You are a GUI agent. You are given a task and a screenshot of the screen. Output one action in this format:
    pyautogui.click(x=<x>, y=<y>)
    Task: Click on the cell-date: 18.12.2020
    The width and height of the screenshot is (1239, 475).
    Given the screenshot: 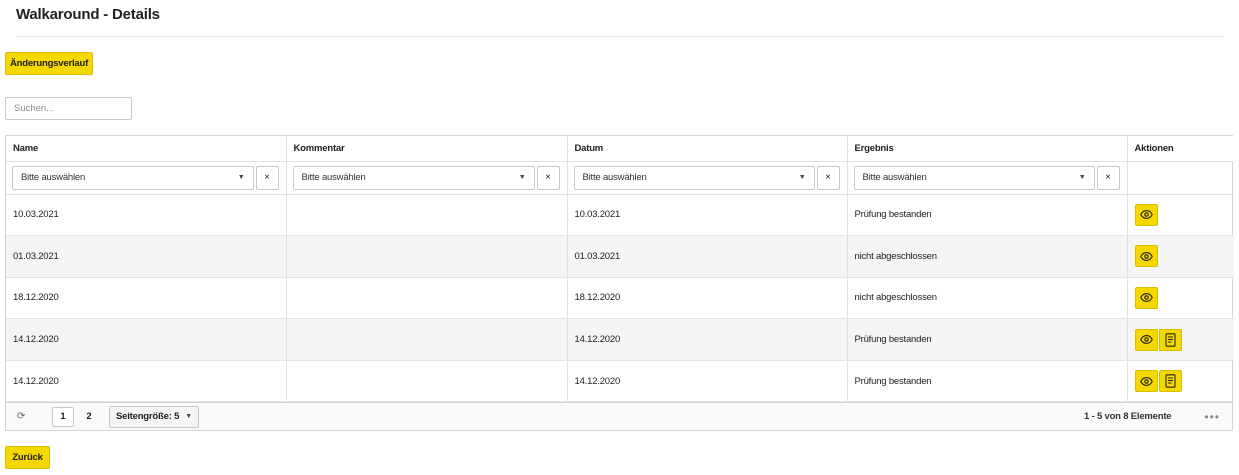 What is the action you would take?
    pyautogui.click(x=707, y=298)
    